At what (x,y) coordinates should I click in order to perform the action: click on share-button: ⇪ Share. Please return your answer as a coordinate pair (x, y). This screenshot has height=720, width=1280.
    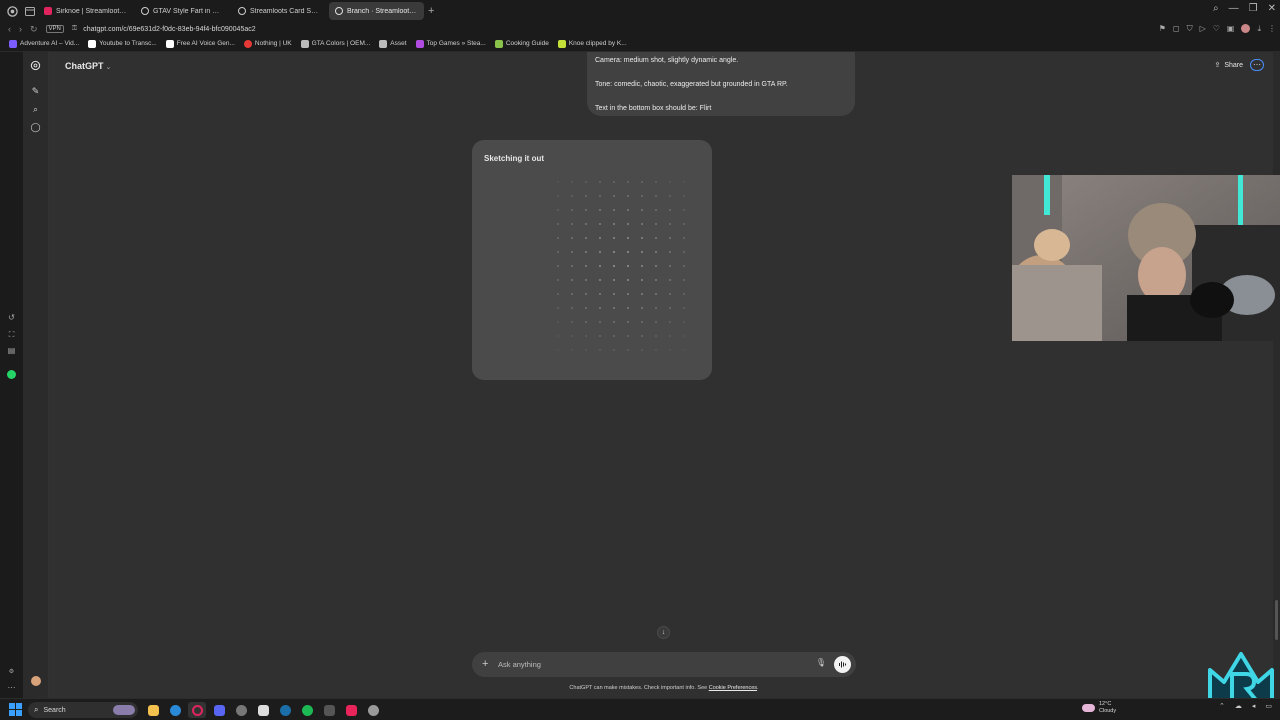
    Looking at the image, I should click on (1228, 65).